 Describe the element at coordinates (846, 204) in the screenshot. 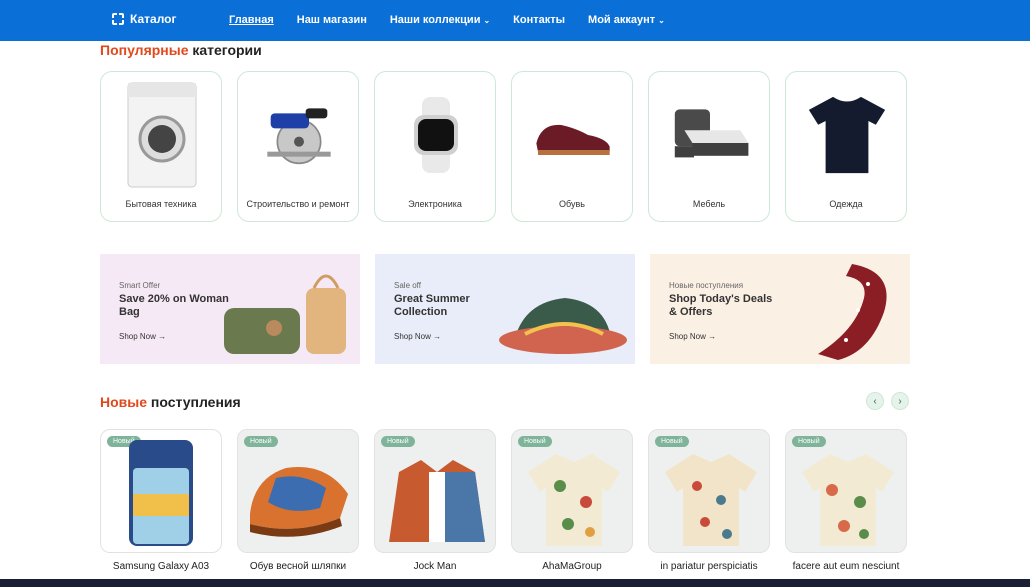

I see `category-label: Одежда` at that location.